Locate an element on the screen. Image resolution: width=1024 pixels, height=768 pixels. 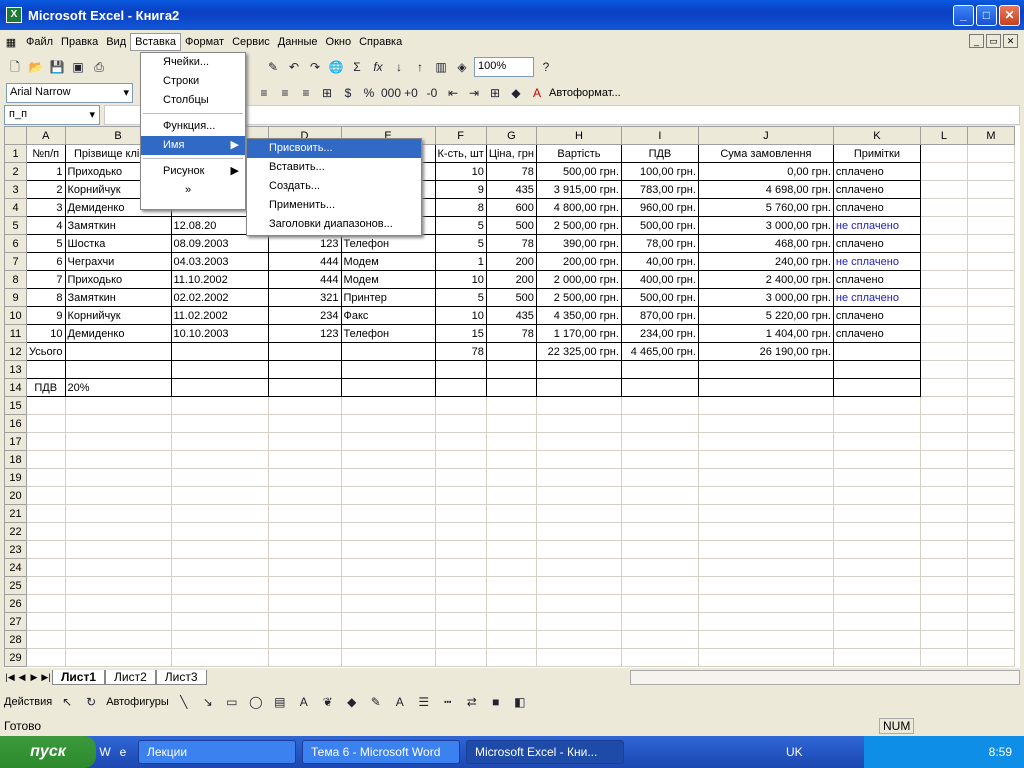
column-header-f: F is located at coordinates (460, 135).